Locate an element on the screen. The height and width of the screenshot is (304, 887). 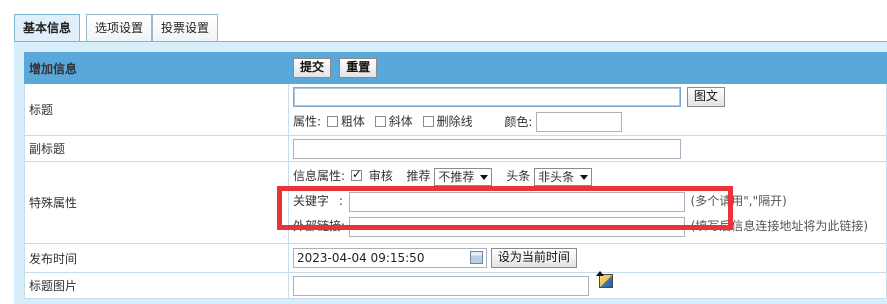
italic-label: 斜体 is located at coordinates (400, 121).